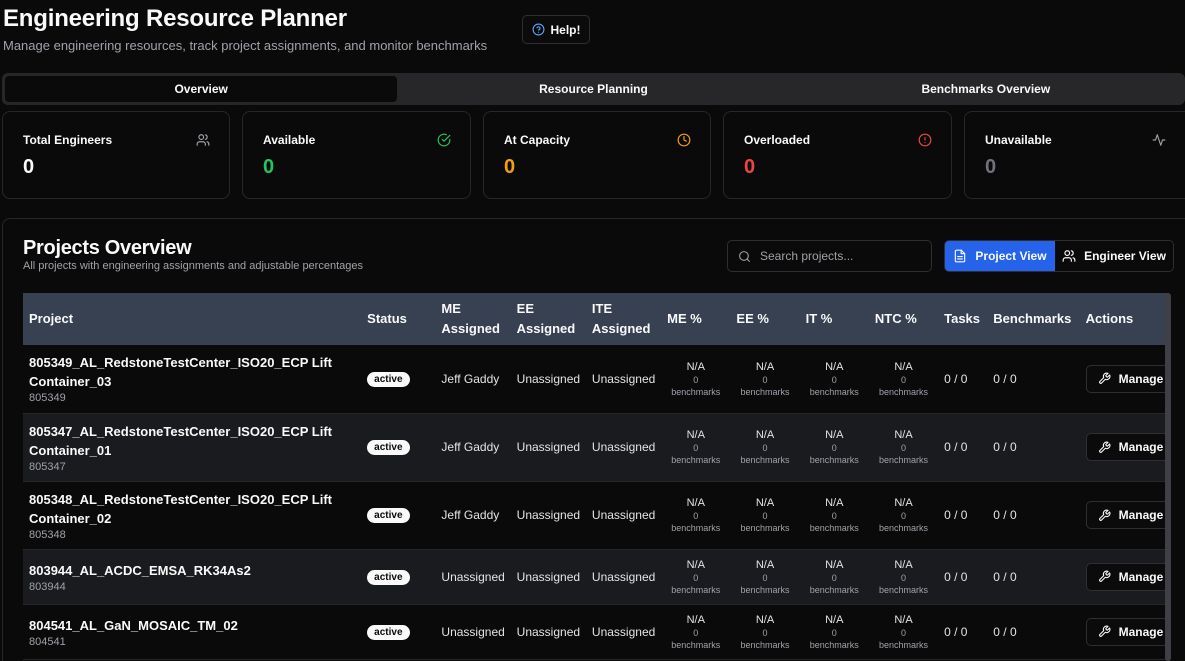 This screenshot has width=1185, height=661. Describe the element at coordinates (47, 466) in the screenshot. I see `project-id: 805347` at that location.